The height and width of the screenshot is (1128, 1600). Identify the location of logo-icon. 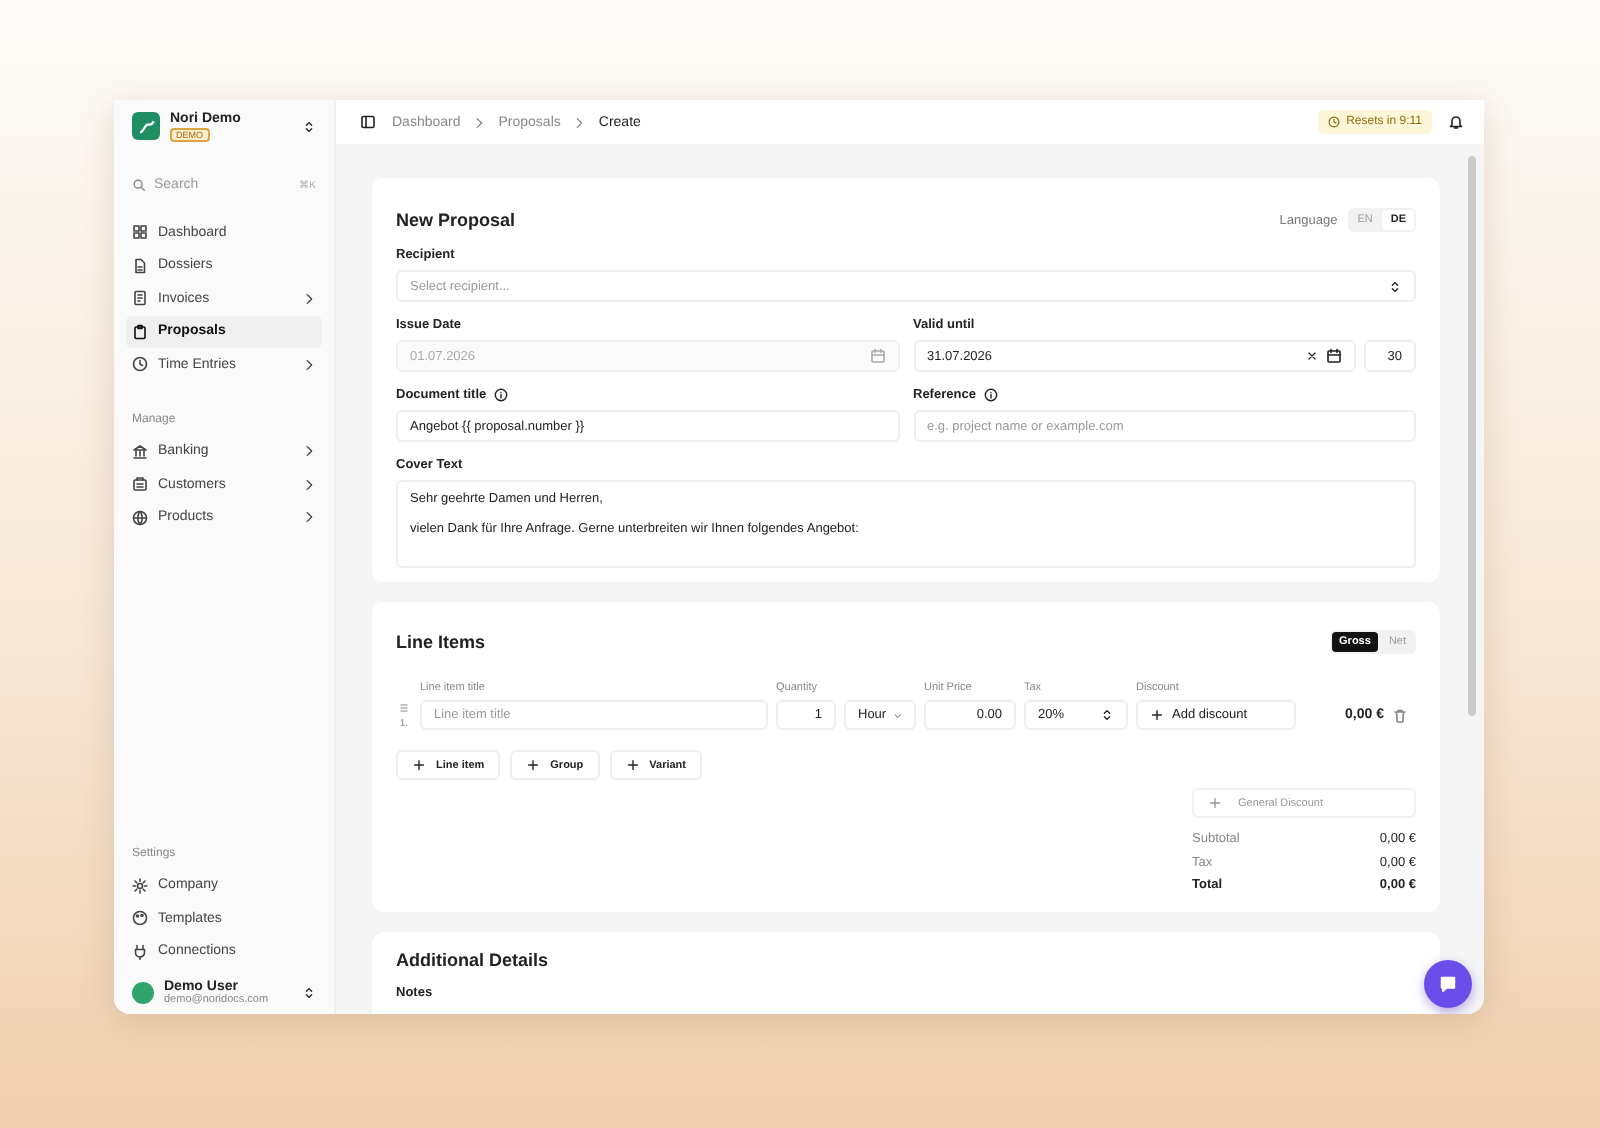
(146, 126).